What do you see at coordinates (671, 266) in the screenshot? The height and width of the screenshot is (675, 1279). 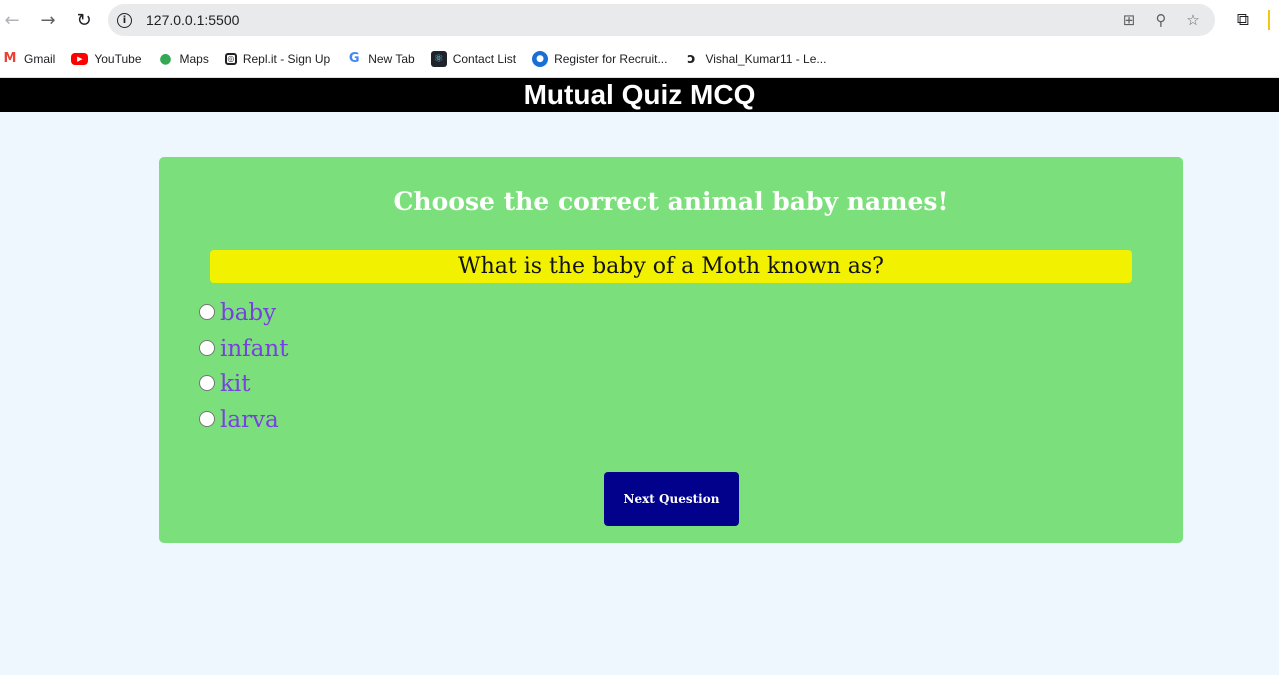 I see `question-text: What is the baby of a Moth known as?` at bounding box center [671, 266].